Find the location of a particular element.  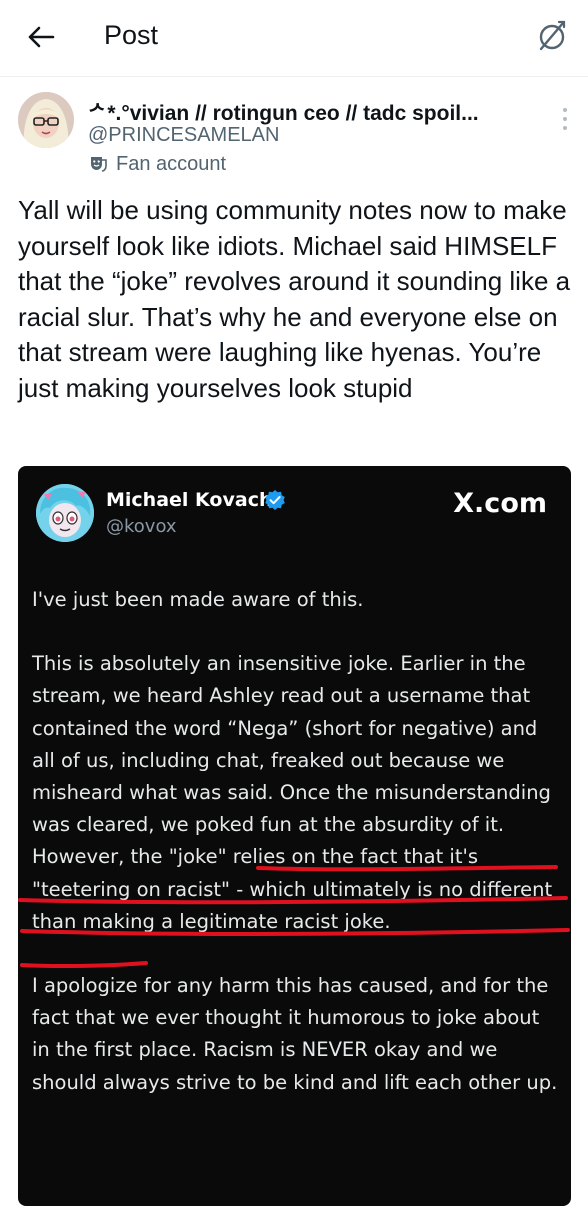

embedded-author-name: Michael Kovach is located at coordinates (189, 500).